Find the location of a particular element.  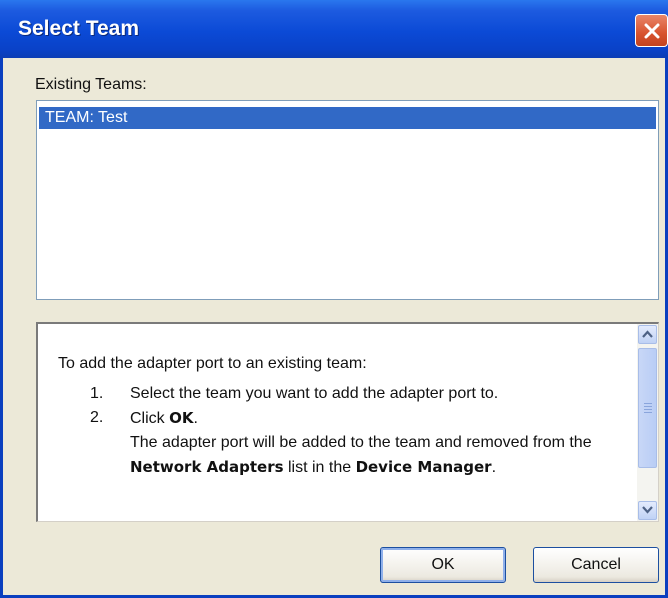

cancel-button: Cancel is located at coordinates (596, 565).